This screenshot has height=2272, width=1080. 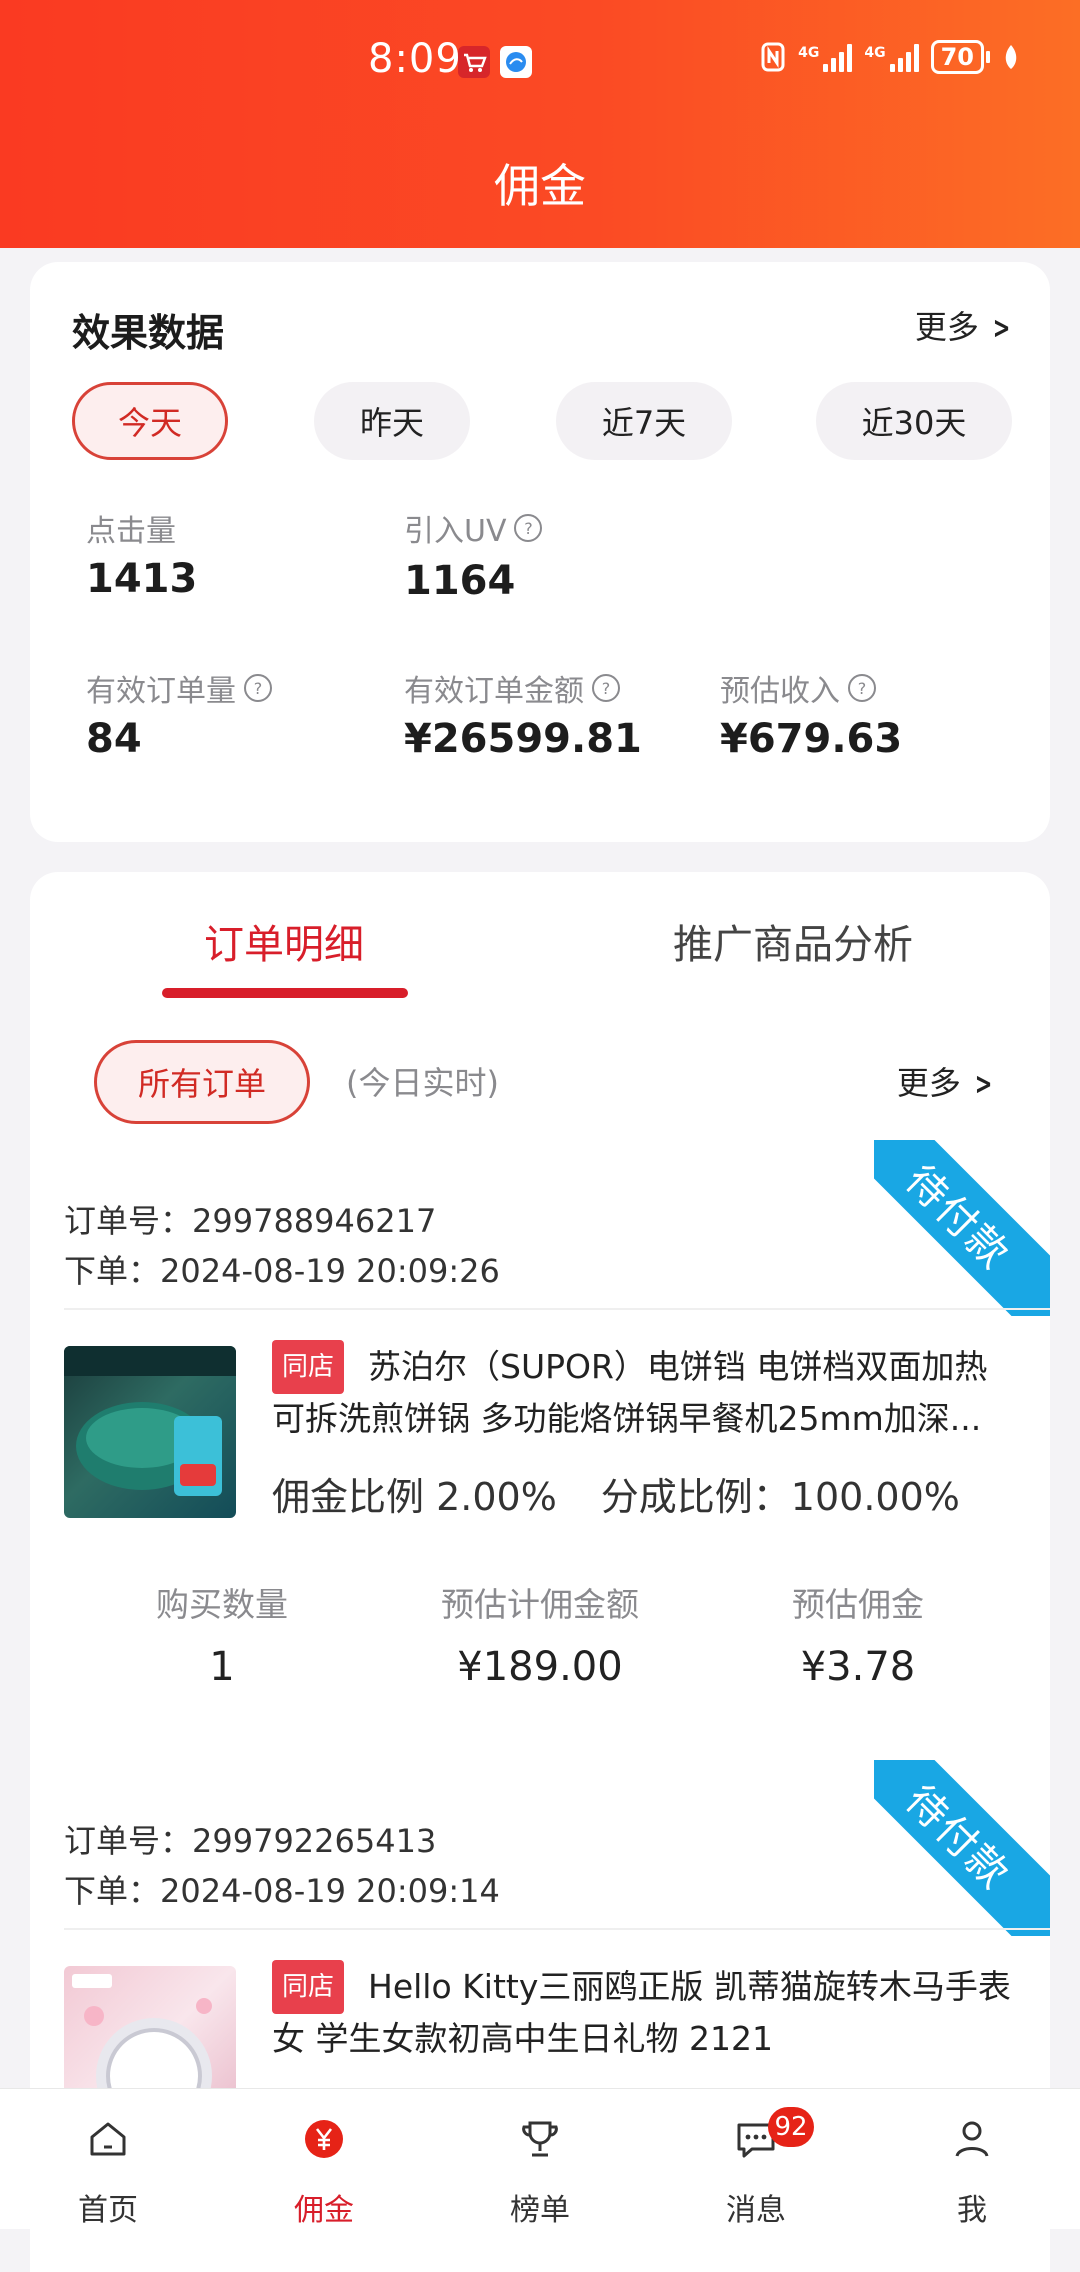 I want to click on nav-me-label: 我, so click(x=972, y=2210).